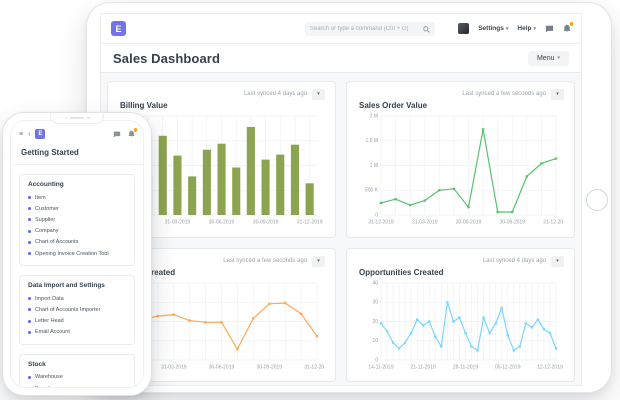  What do you see at coordinates (550, 368) in the screenshot?
I see `svg-text: 12-12-2019` at bounding box center [550, 368].